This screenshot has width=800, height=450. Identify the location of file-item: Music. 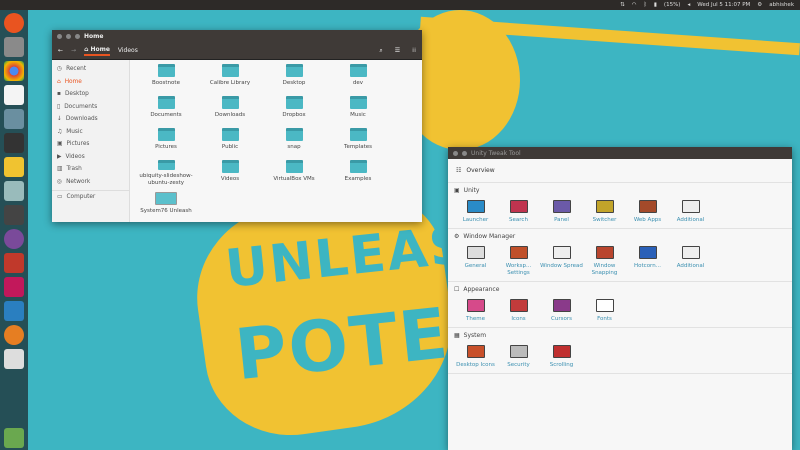
(358, 109).